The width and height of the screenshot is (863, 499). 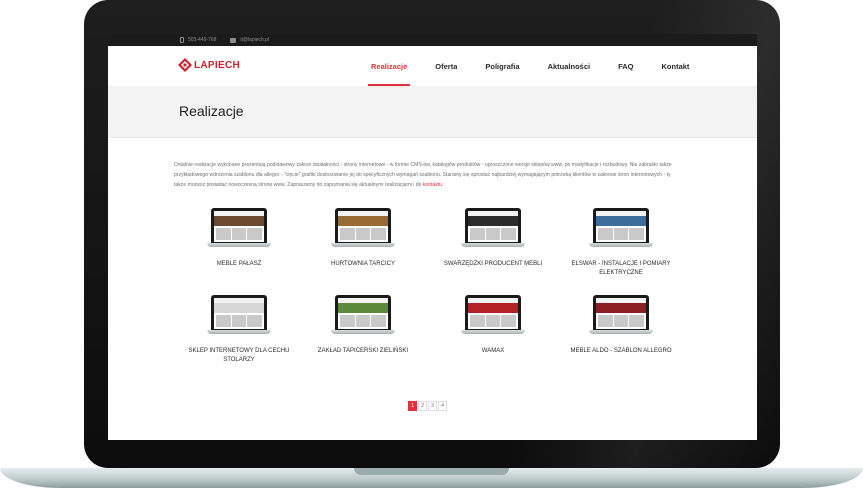 I want to click on phone-contact: 503-449-768, so click(x=198, y=40).